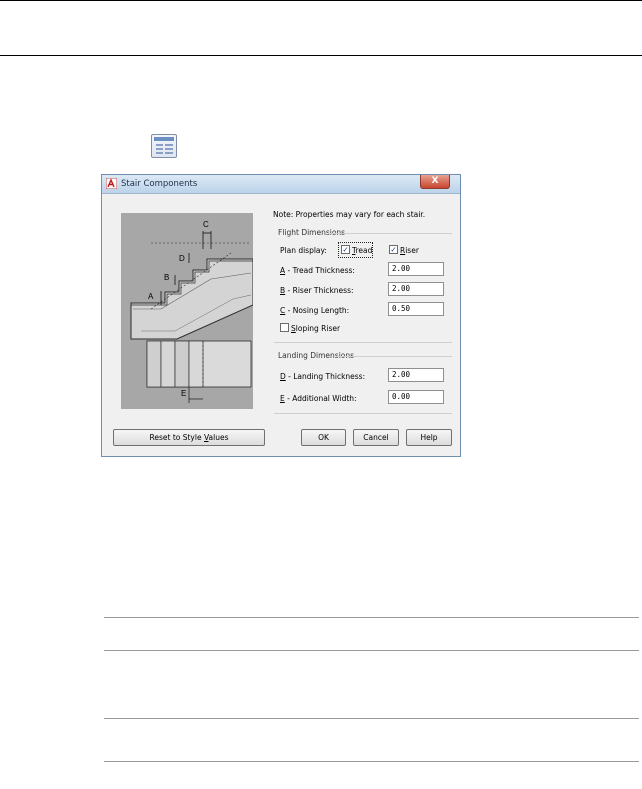 The width and height of the screenshot is (642, 789). I want to click on help-button: Help, so click(429, 437).